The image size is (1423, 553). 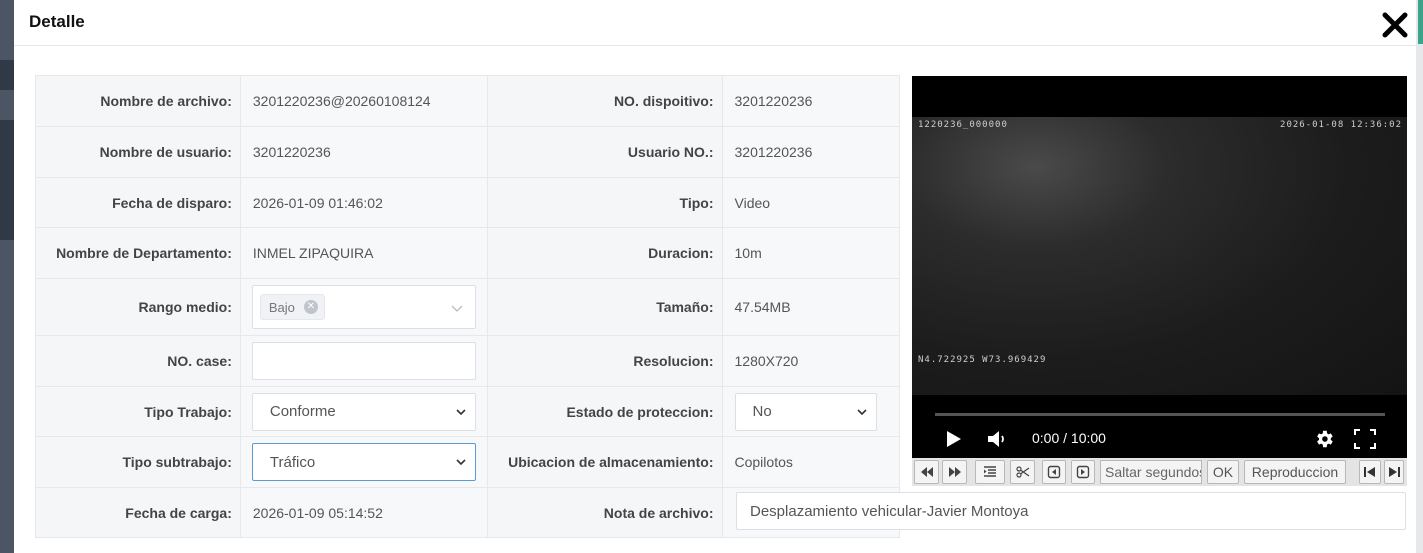 I want to click on file-name-value: 3201220236@20260108124, so click(x=341, y=101).